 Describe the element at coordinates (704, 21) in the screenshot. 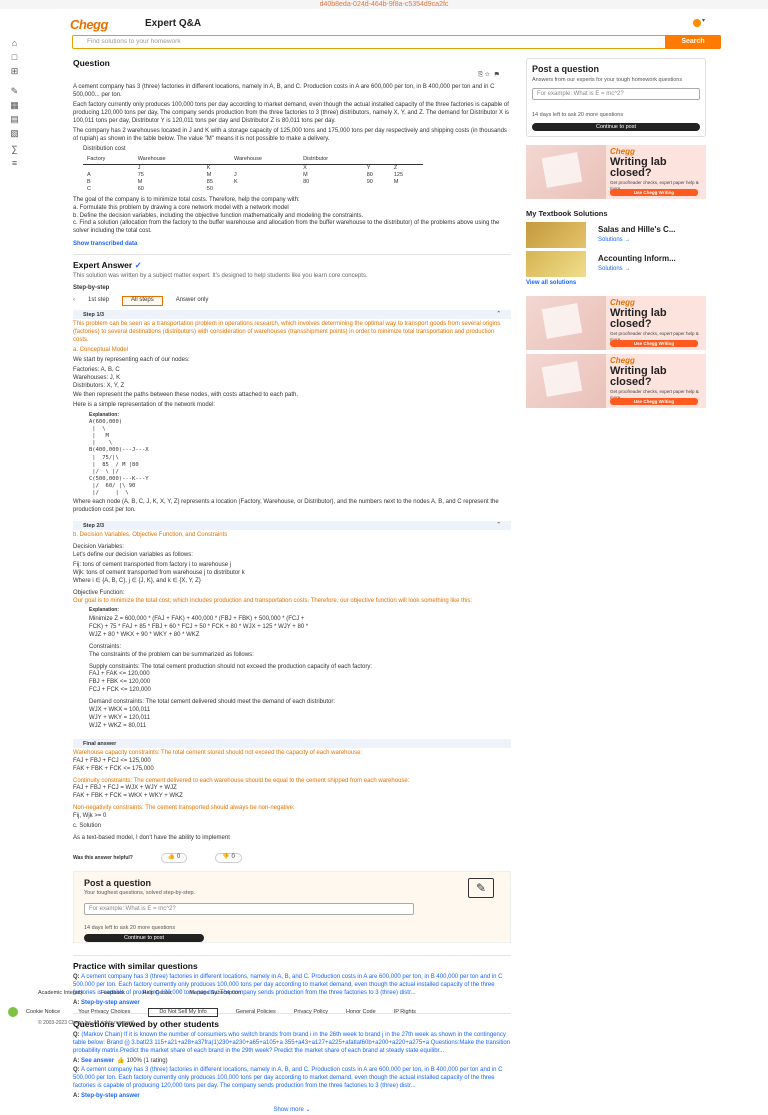

I see `chevron-down-icon: ▾` at that location.